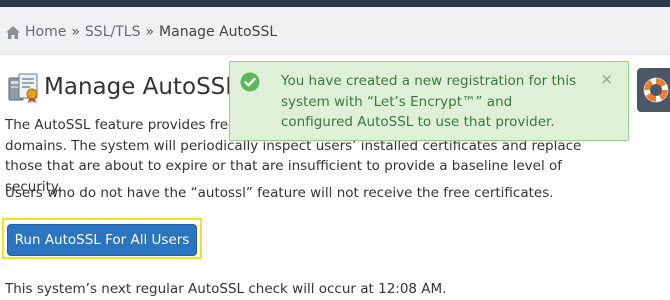  Describe the element at coordinates (250, 82) in the screenshot. I see `check-circle-icon` at that location.